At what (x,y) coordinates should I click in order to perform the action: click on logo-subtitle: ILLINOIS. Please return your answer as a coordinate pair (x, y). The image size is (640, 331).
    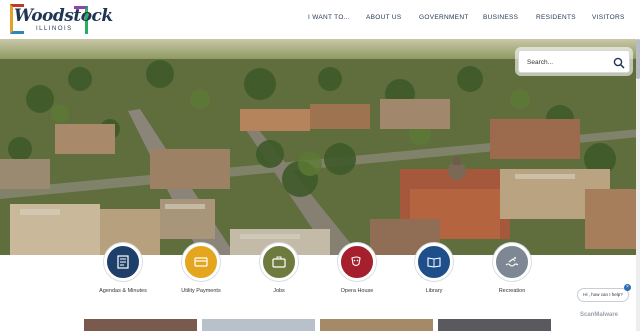
    Looking at the image, I should click on (54, 29).